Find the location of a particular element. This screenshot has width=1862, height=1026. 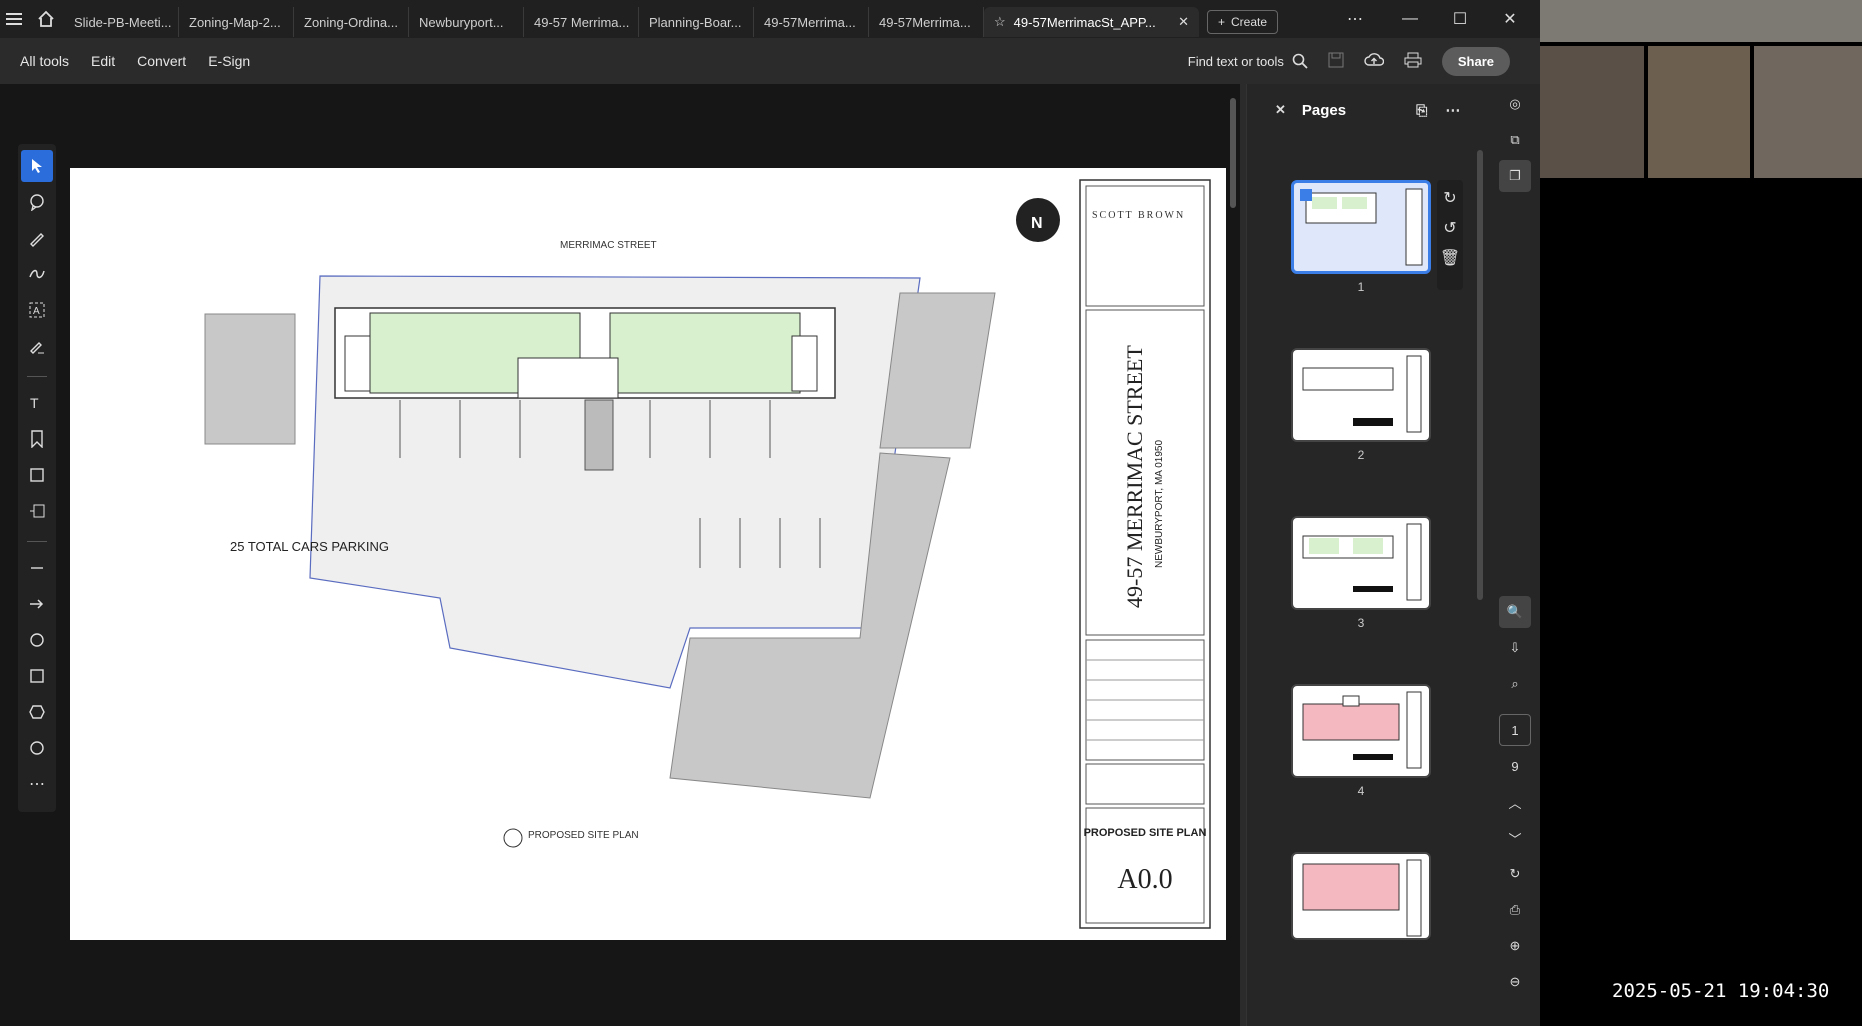

sheet-number: A0.0 is located at coordinates (1144, 879).